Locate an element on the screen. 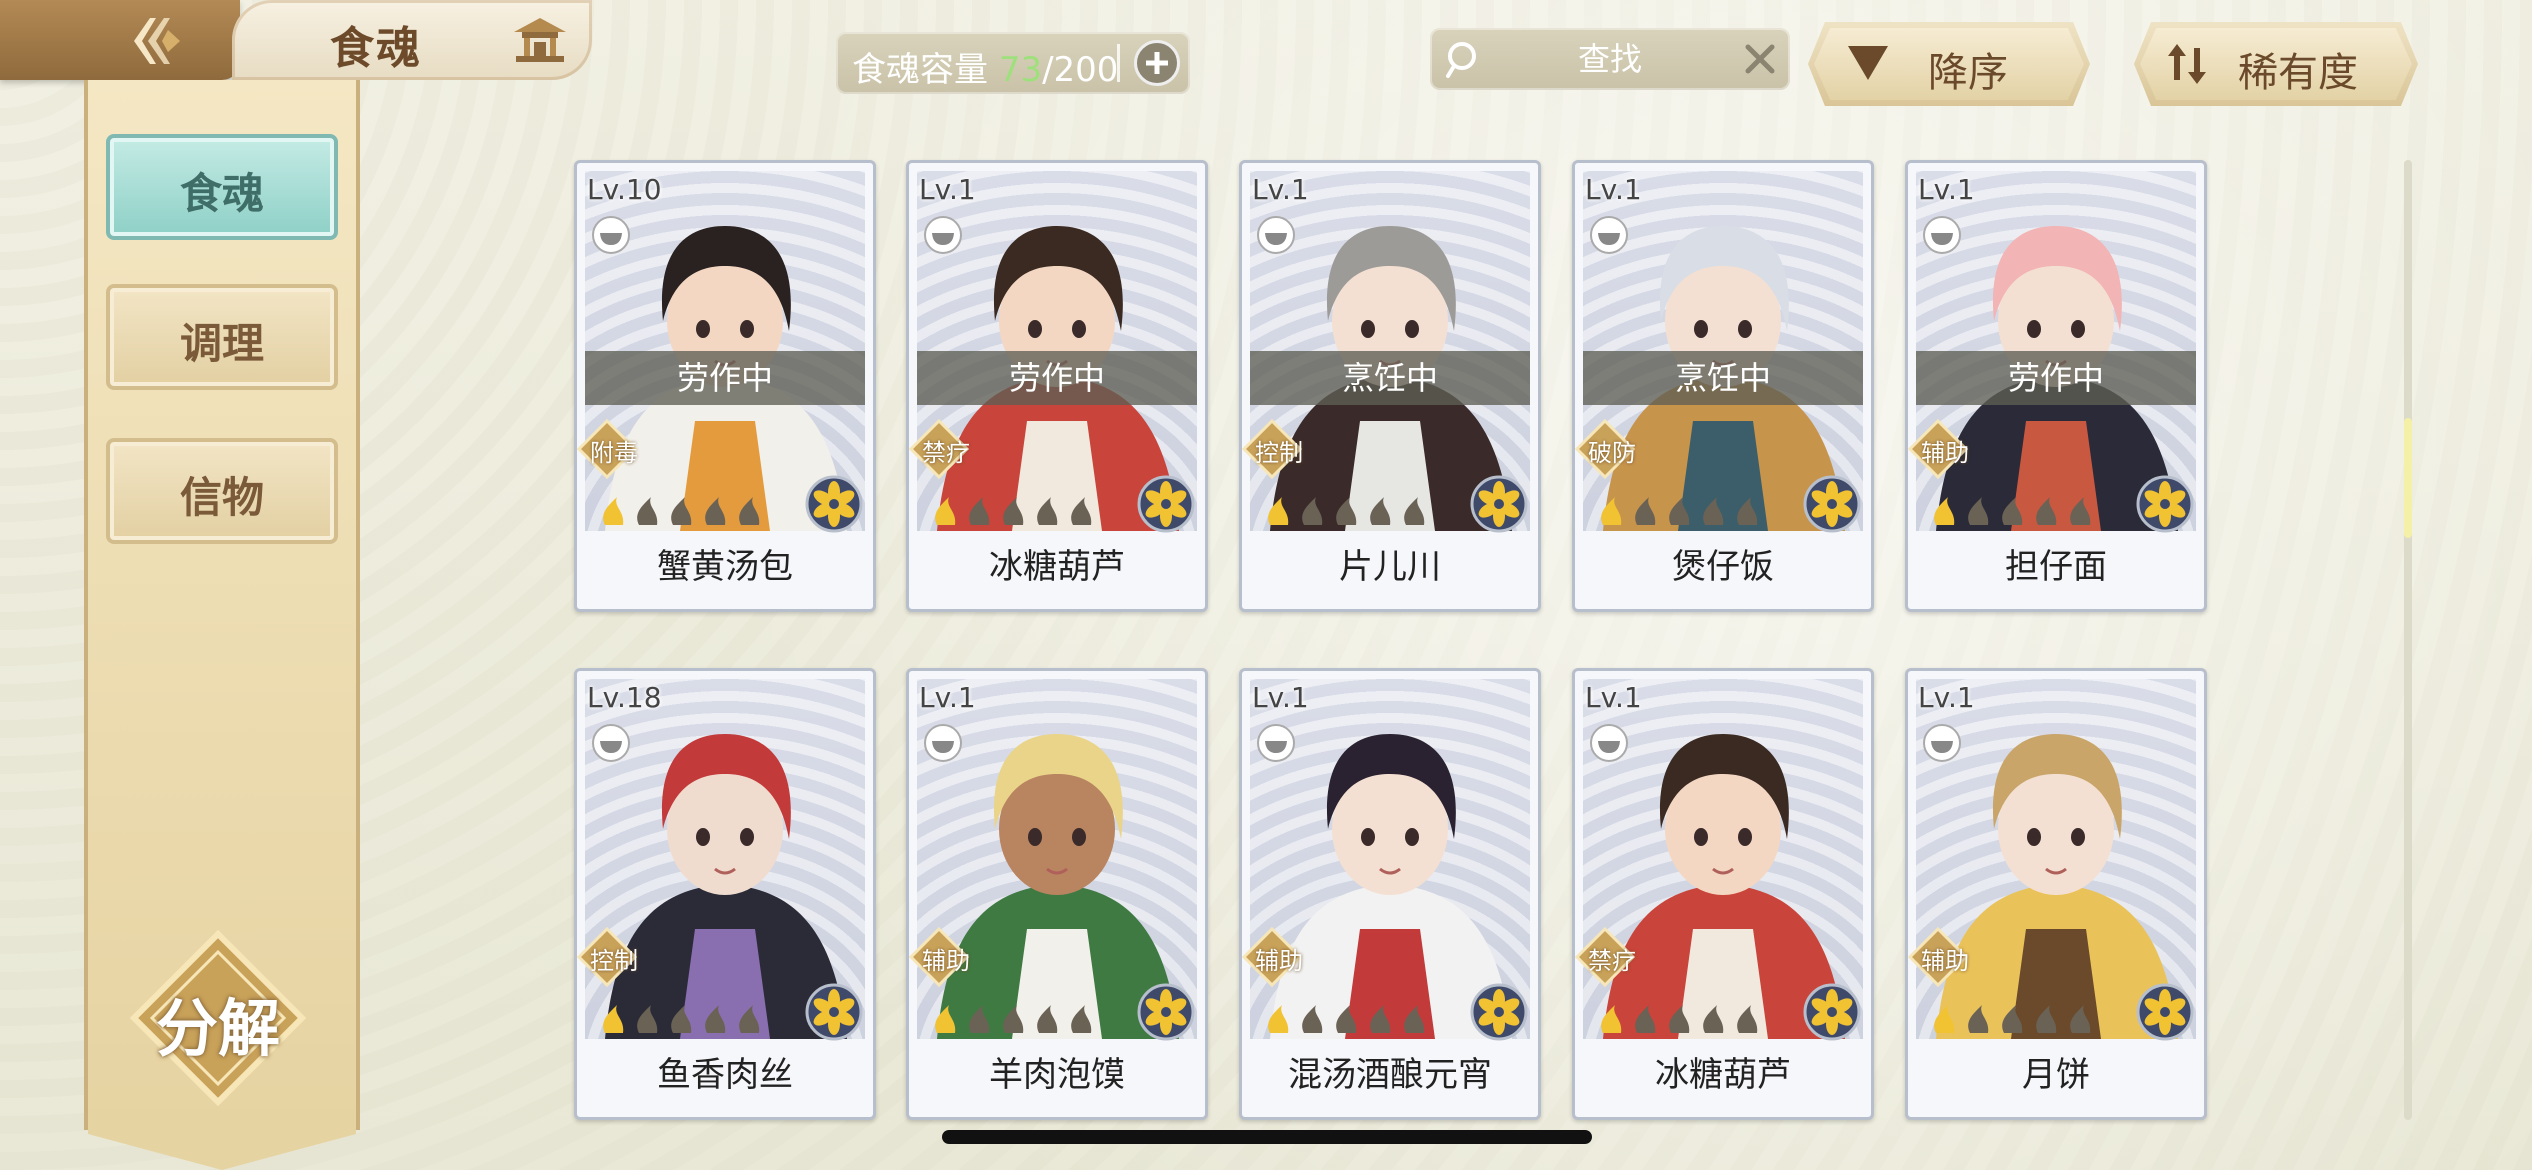  scrollbar is located at coordinates (2408, 640).